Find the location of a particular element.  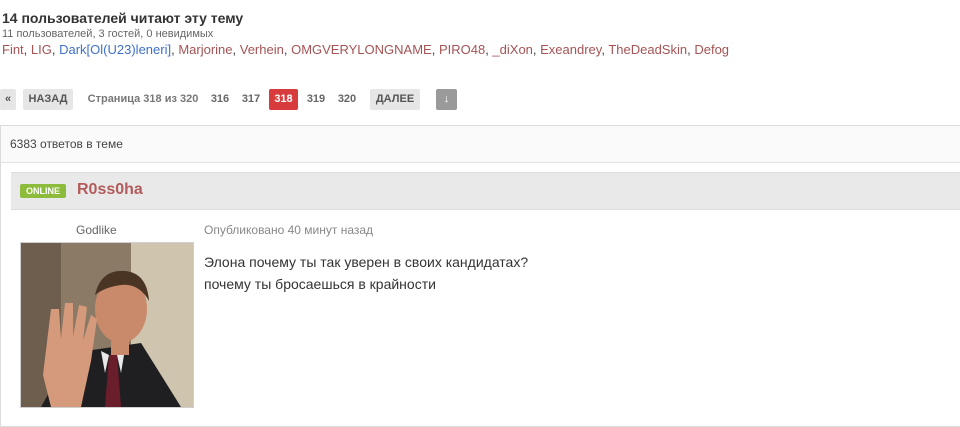

viewer-link: Marjorine is located at coordinates (205, 49).